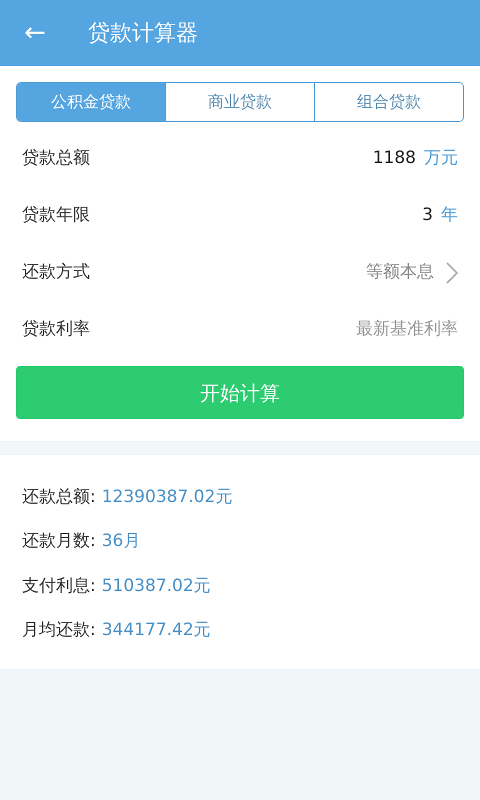 The height and width of the screenshot is (800, 480). I want to click on calculate-button: 开始计算, so click(240, 392).